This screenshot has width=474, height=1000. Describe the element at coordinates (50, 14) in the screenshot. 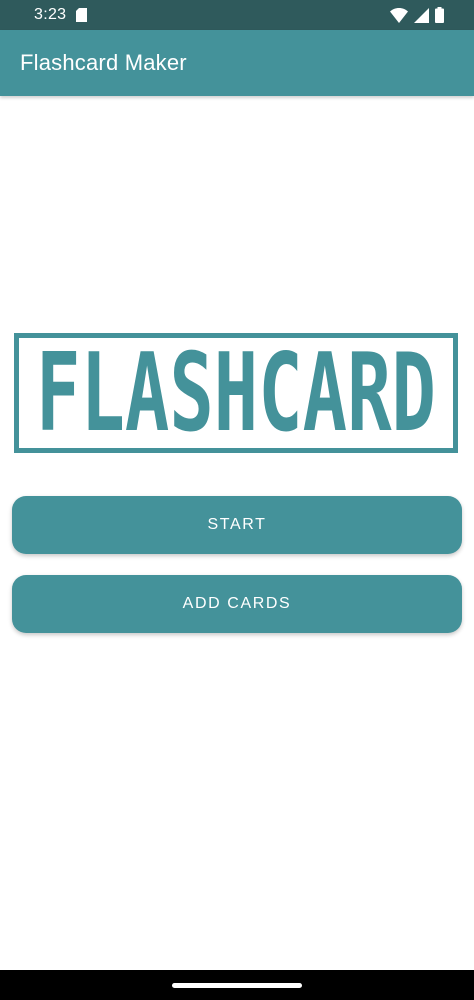

I see `status-time: 3:23` at that location.